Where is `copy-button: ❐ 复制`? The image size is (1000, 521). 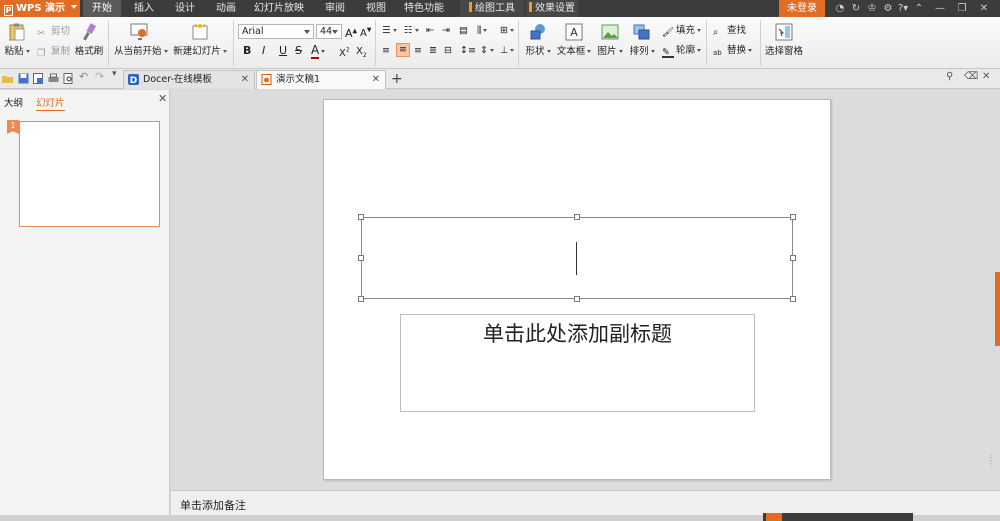 copy-button: ❐ 复制 is located at coordinates (53, 52).